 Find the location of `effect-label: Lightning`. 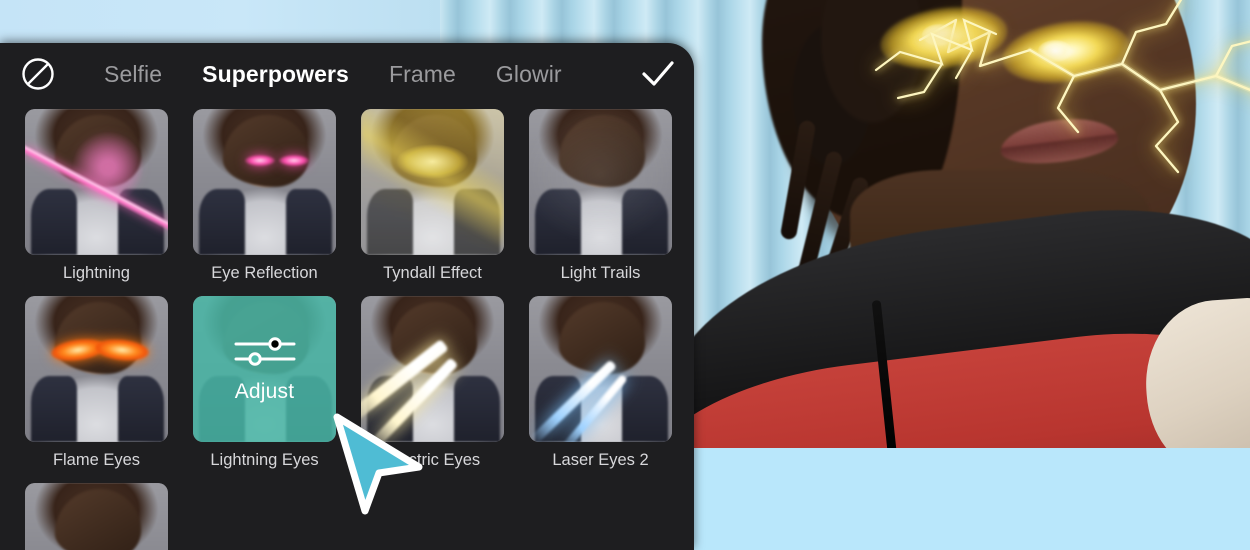

effect-label: Lightning is located at coordinates (96, 273).